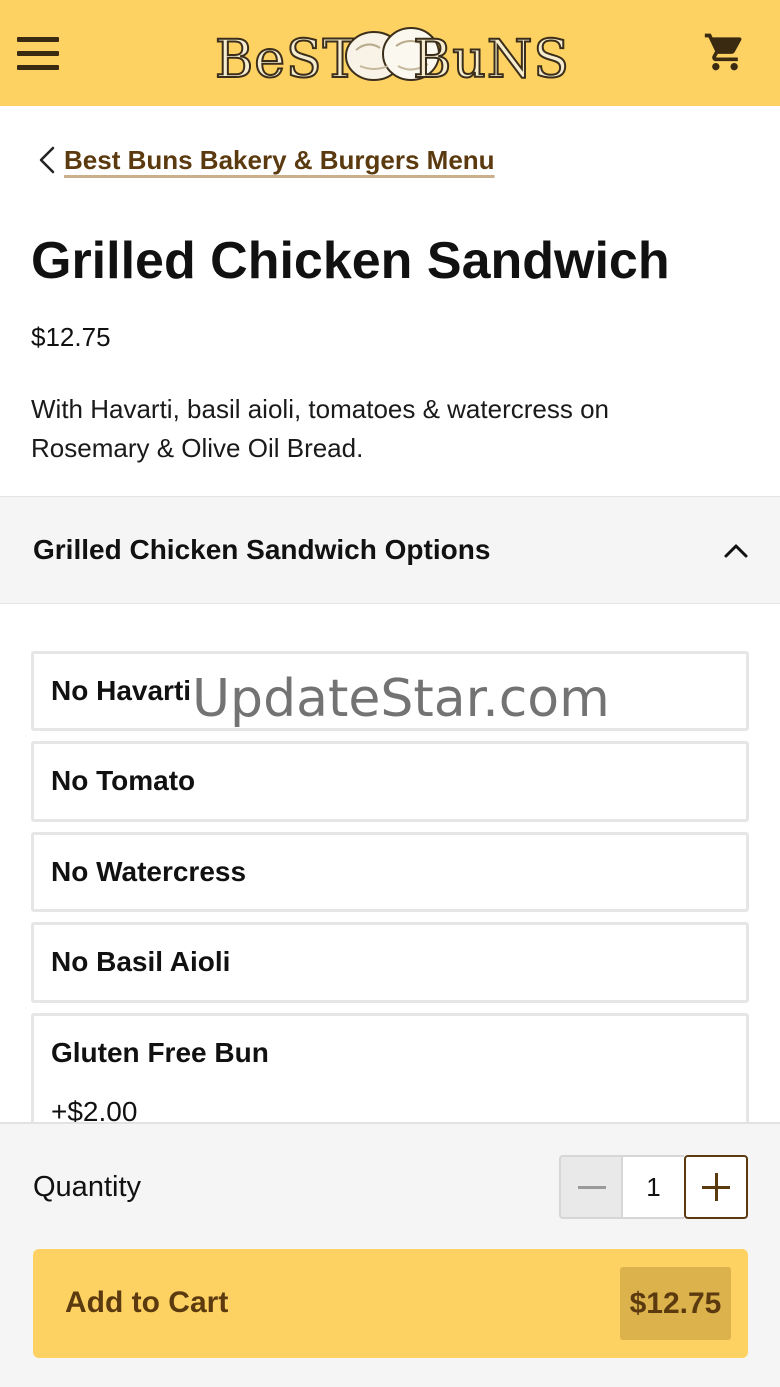 This screenshot has width=780, height=1387. I want to click on cart-total-price: $12.75, so click(675, 1303).